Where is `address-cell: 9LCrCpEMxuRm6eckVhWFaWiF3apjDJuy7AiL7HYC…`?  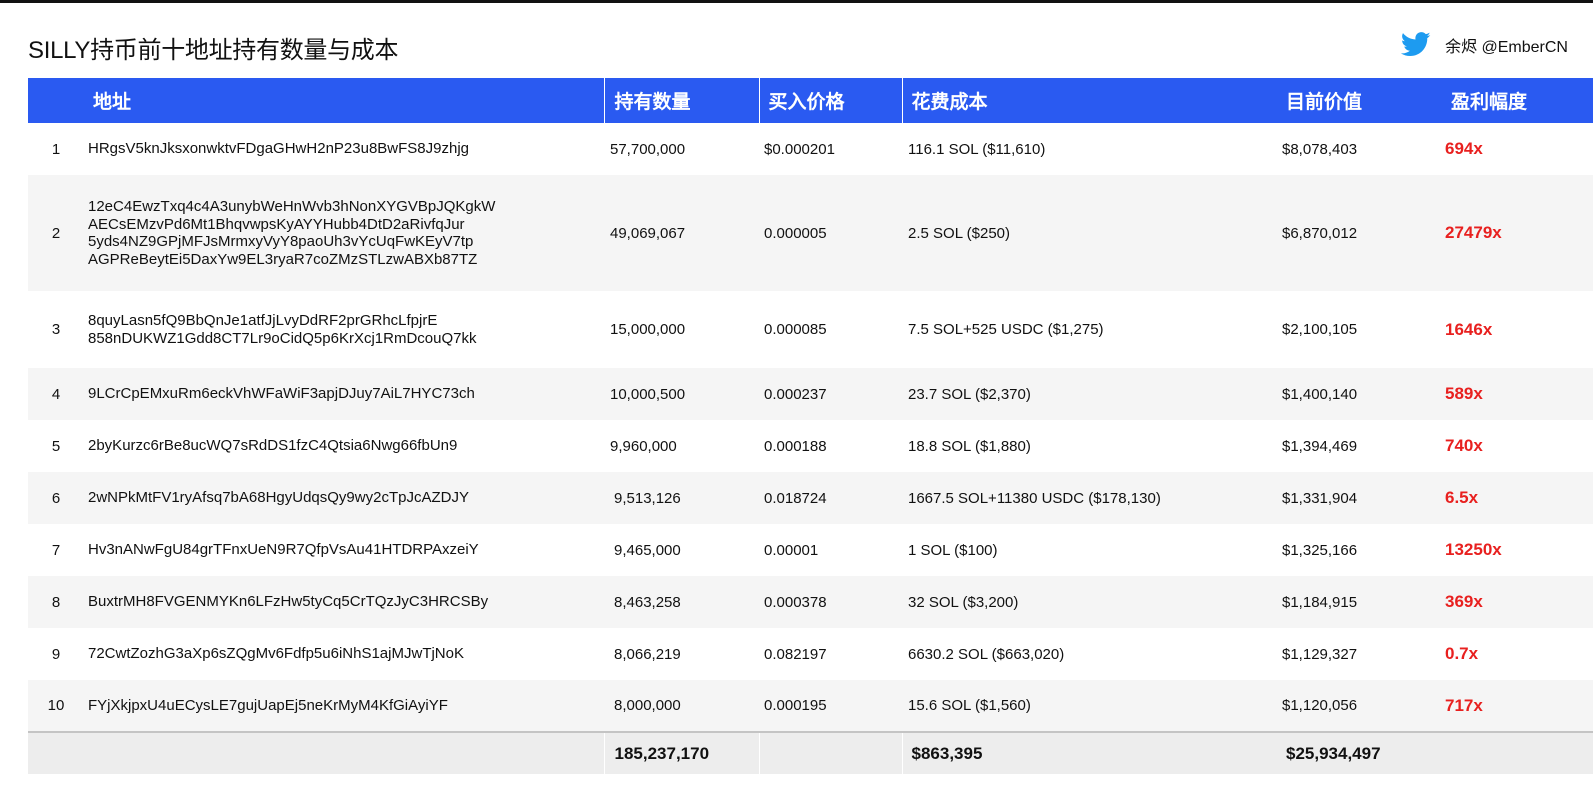
address-cell: 9LCrCpEMxuRm6eckVhWFaWiF3apjDJuy7AiL7HYC… is located at coordinates (344, 394).